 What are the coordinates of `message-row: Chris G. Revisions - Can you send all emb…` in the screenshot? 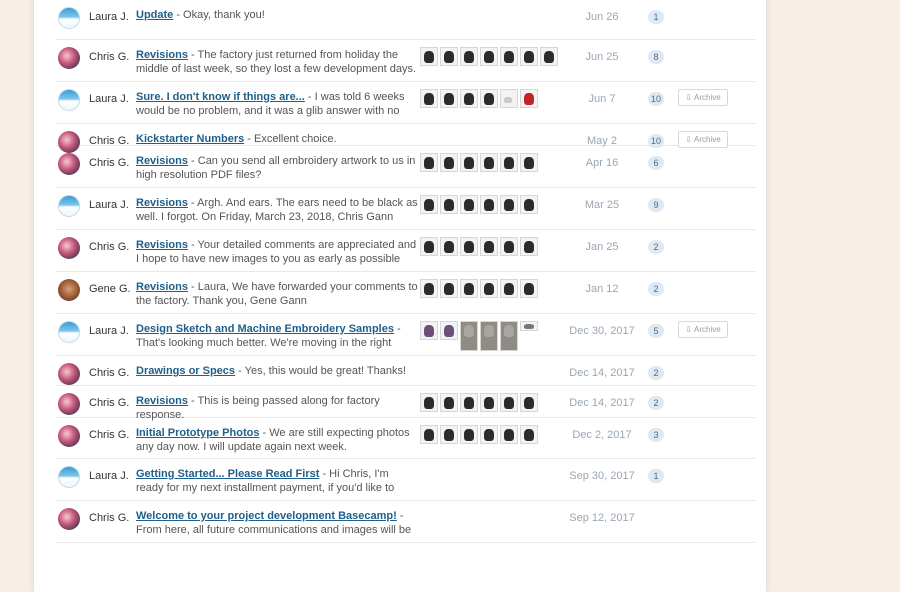 It's located at (406, 167).